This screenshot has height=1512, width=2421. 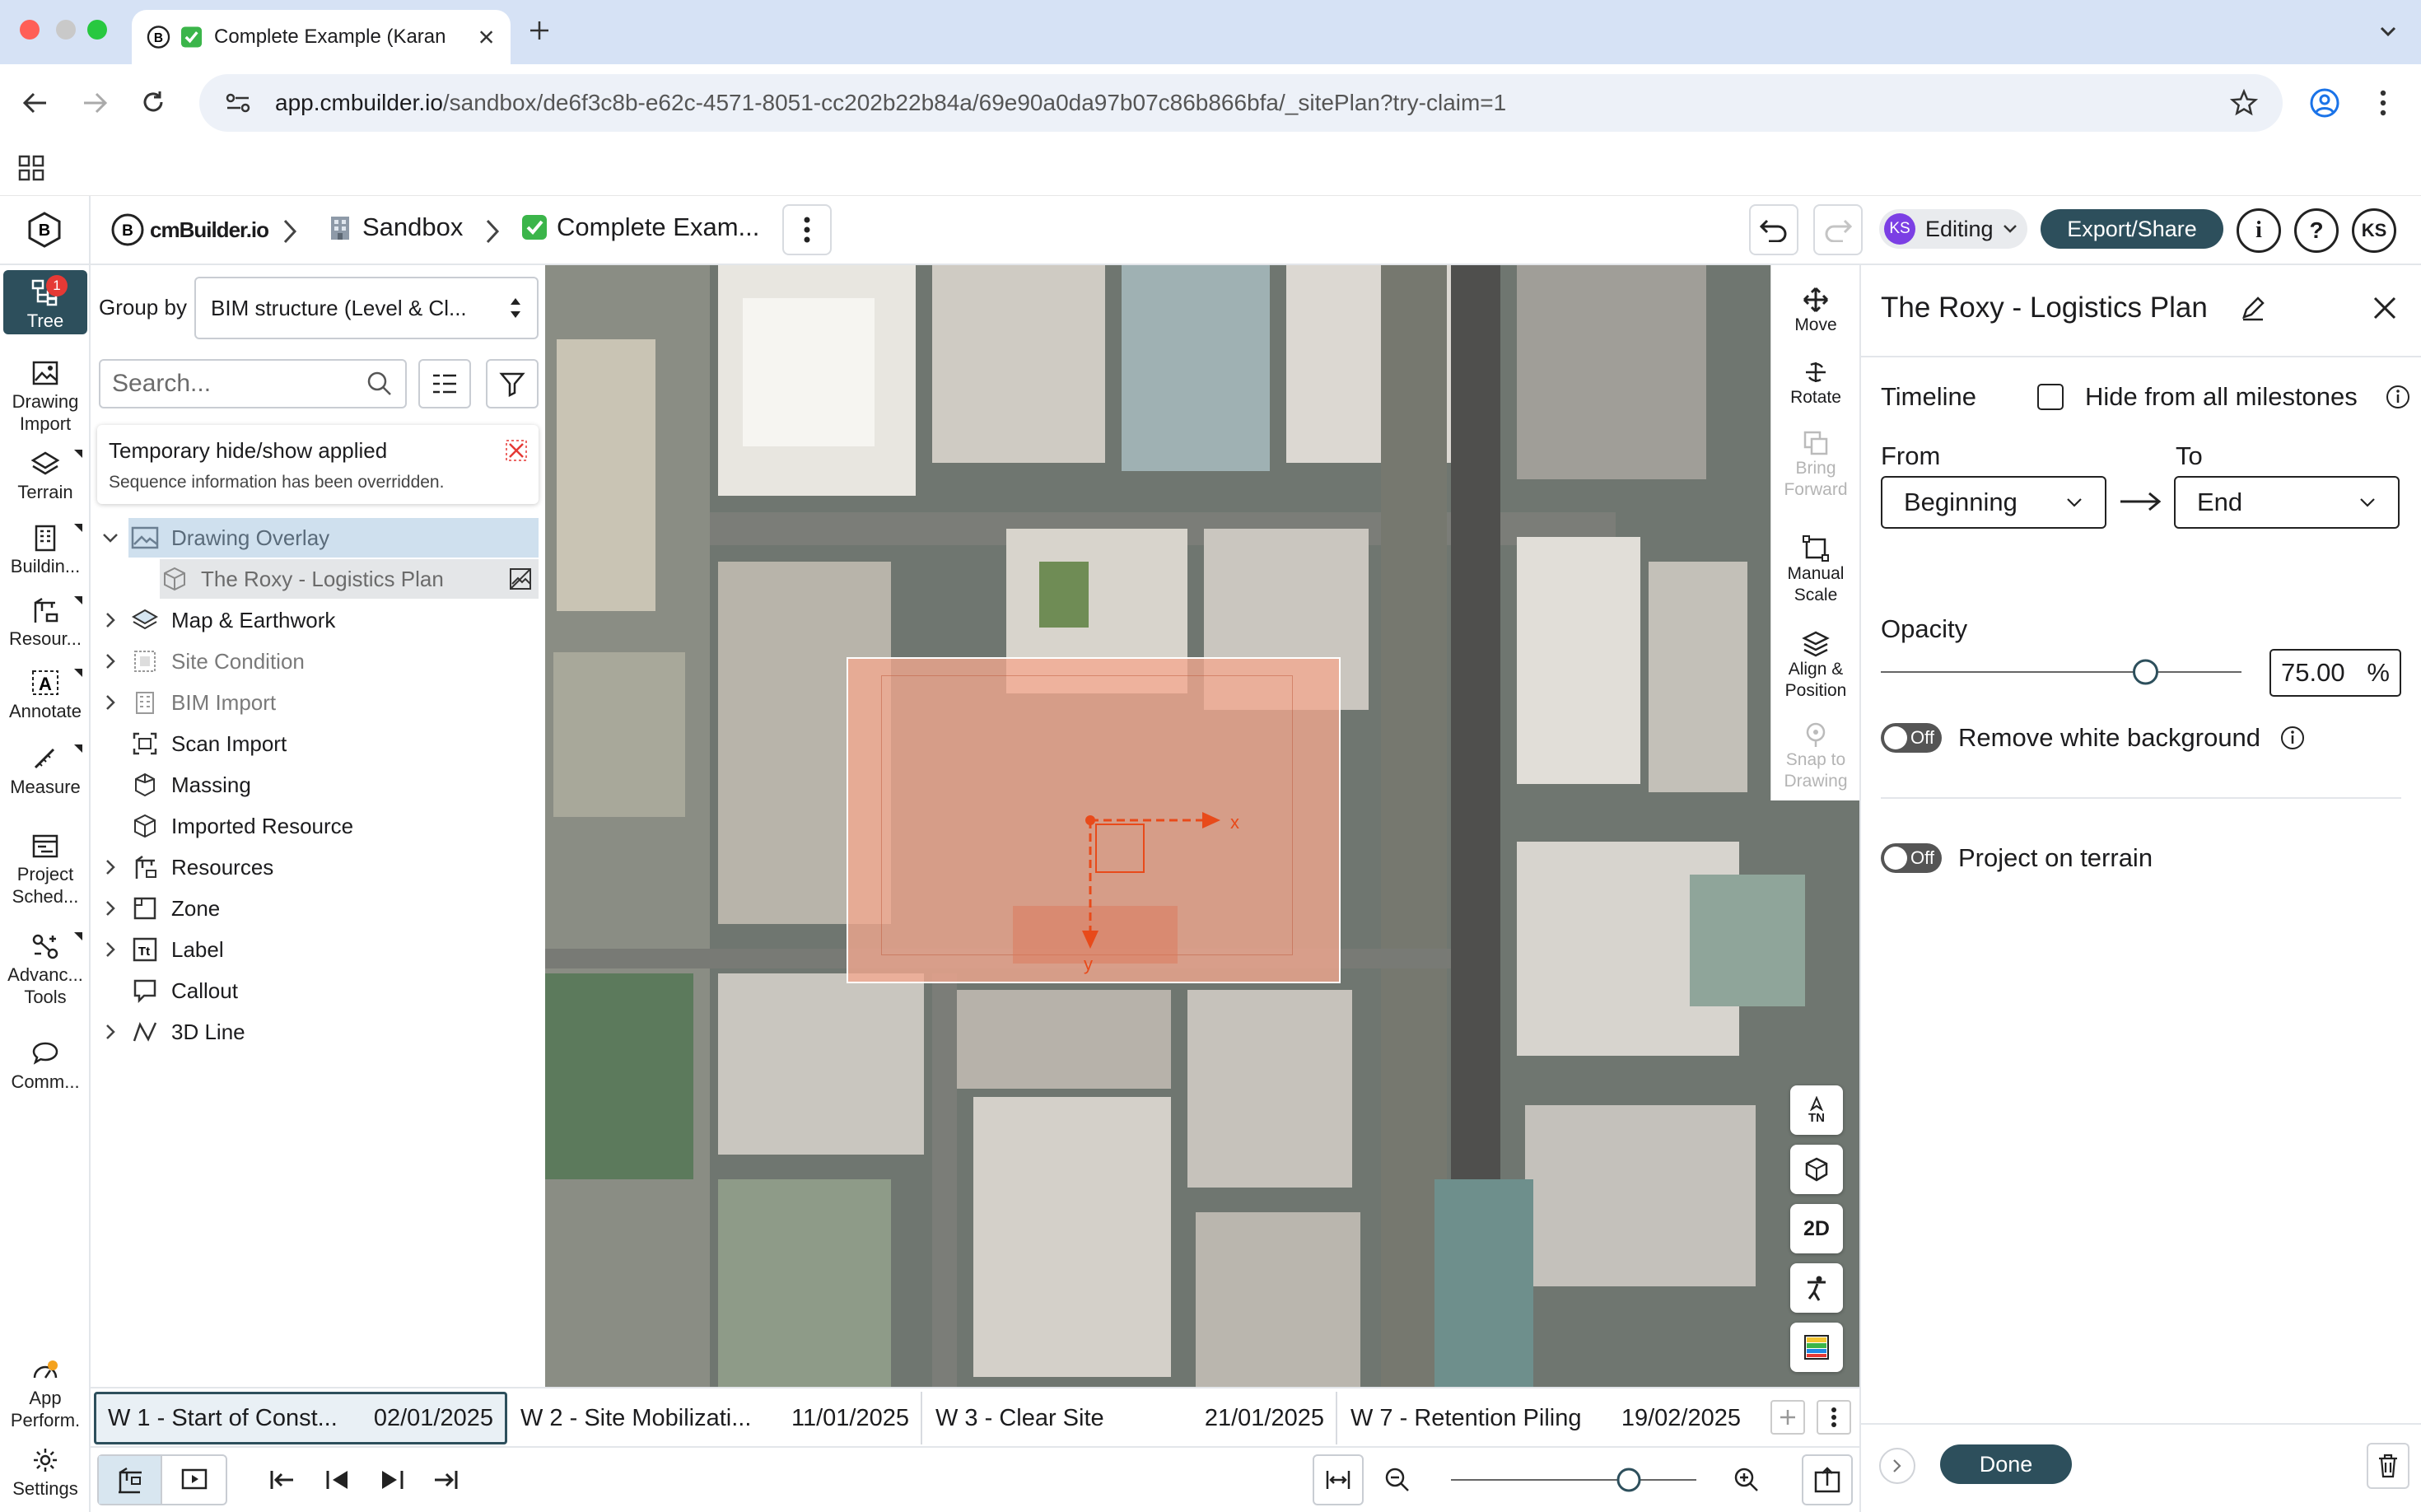 I want to click on rail-annotate-button: A Annotate, so click(x=45, y=694).